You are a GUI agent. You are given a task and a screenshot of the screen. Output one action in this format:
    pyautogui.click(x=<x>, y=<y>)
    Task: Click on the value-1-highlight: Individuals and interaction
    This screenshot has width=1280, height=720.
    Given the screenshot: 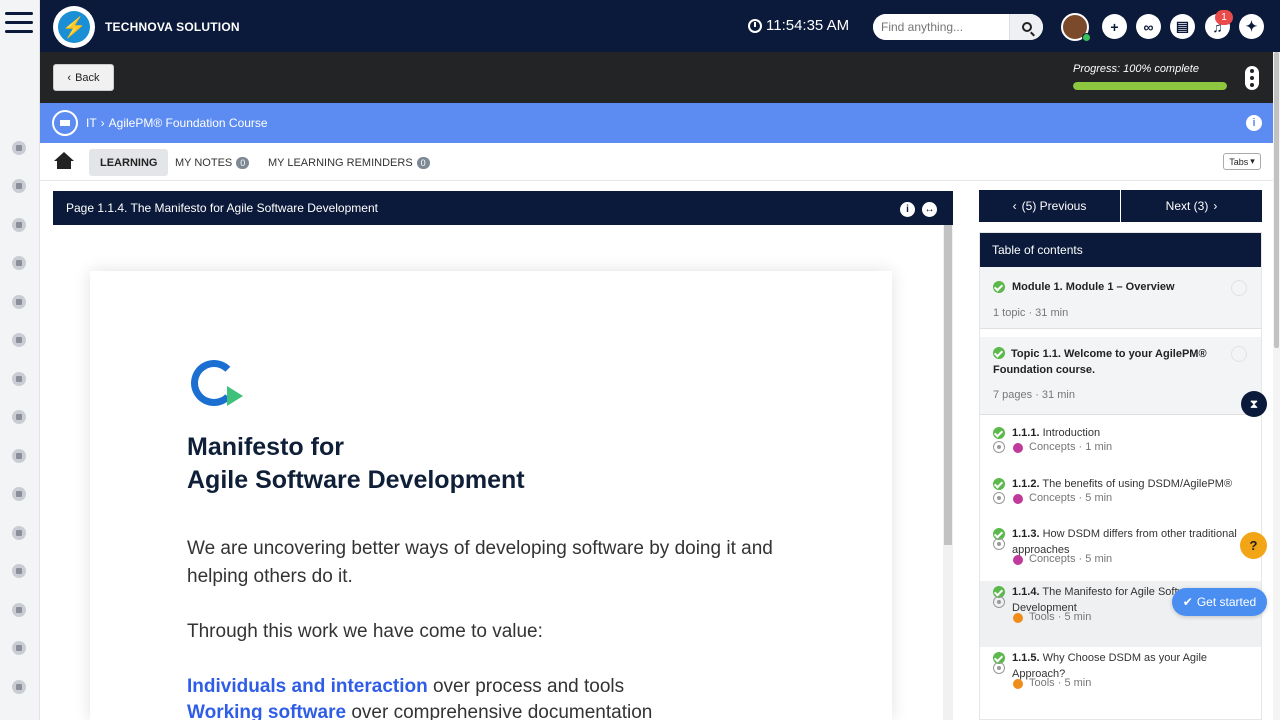 What is the action you would take?
    pyautogui.click(x=307, y=686)
    